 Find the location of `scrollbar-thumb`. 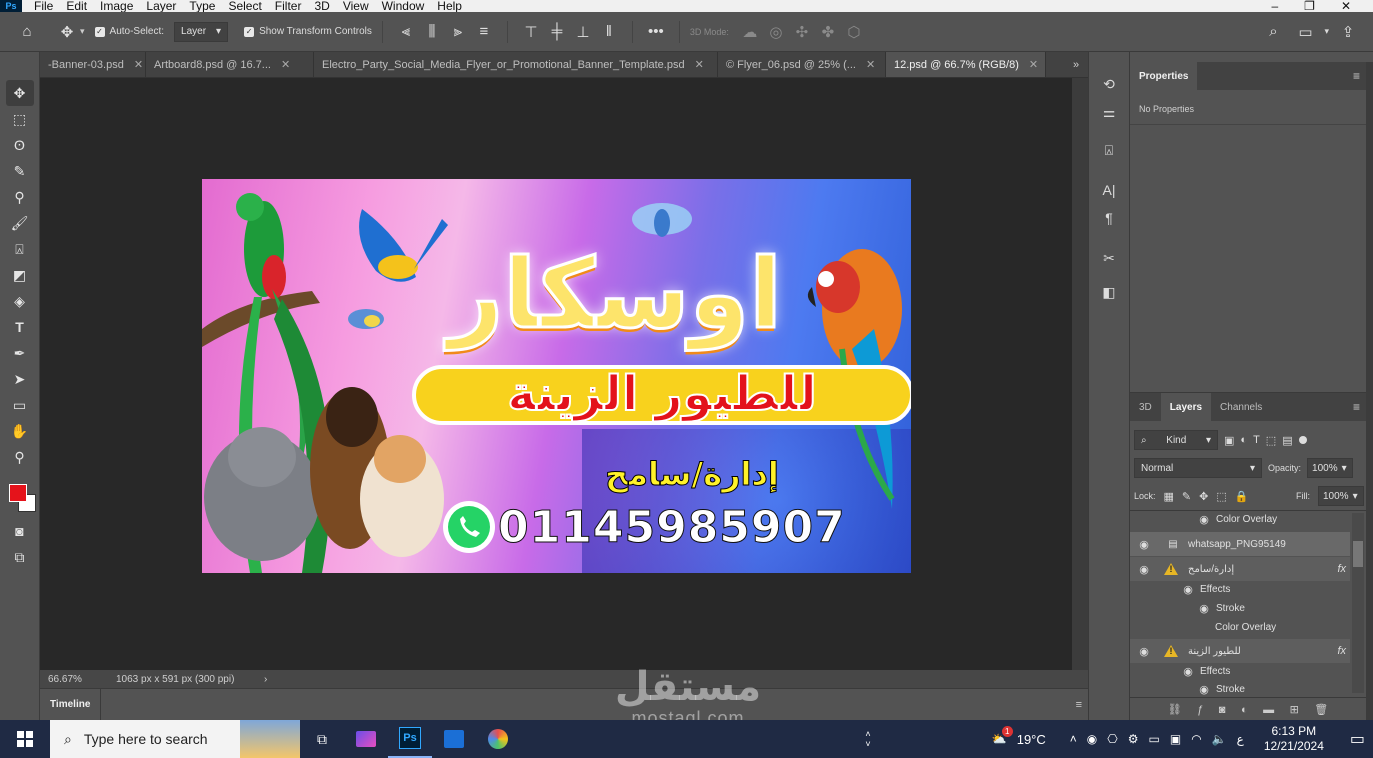

scrollbar-thumb is located at coordinates (1358, 554).